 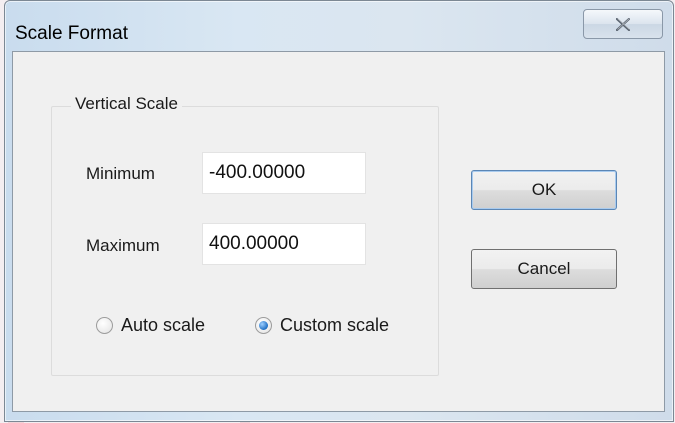 I want to click on groupbox-label: Vertical Scale, so click(x=126, y=104).